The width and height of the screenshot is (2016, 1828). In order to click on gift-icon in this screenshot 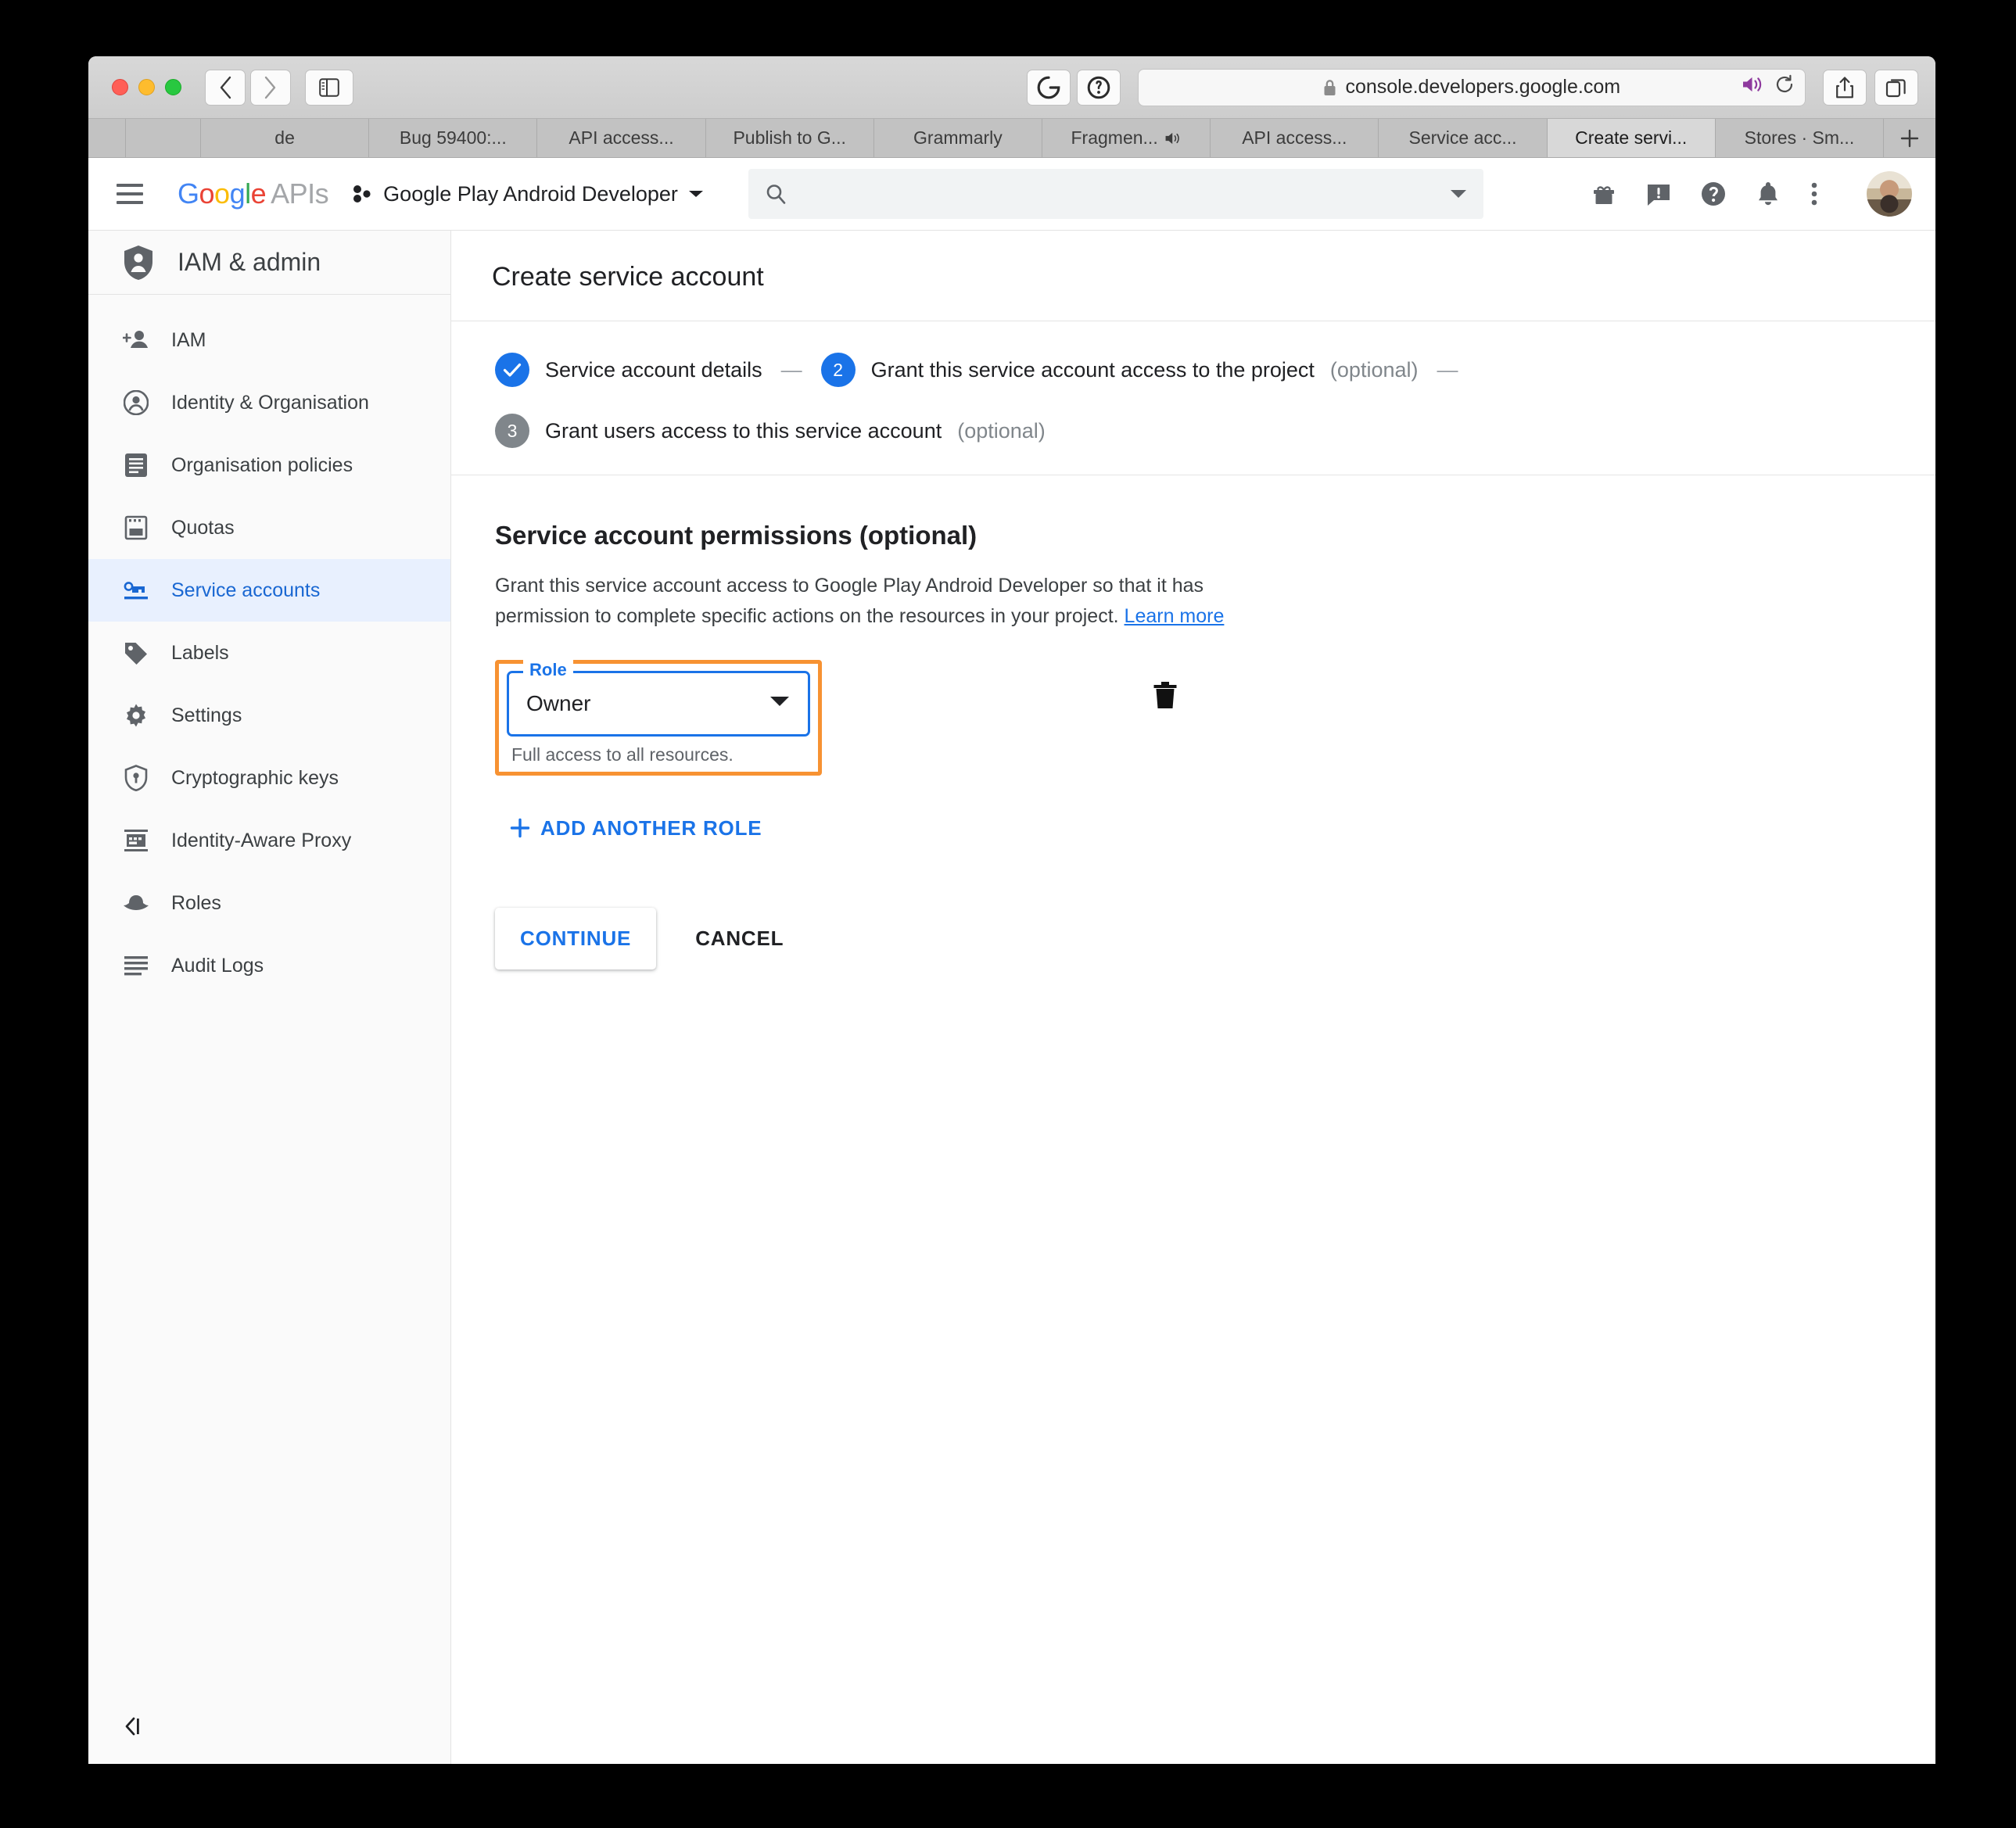, I will do `click(1604, 194)`.